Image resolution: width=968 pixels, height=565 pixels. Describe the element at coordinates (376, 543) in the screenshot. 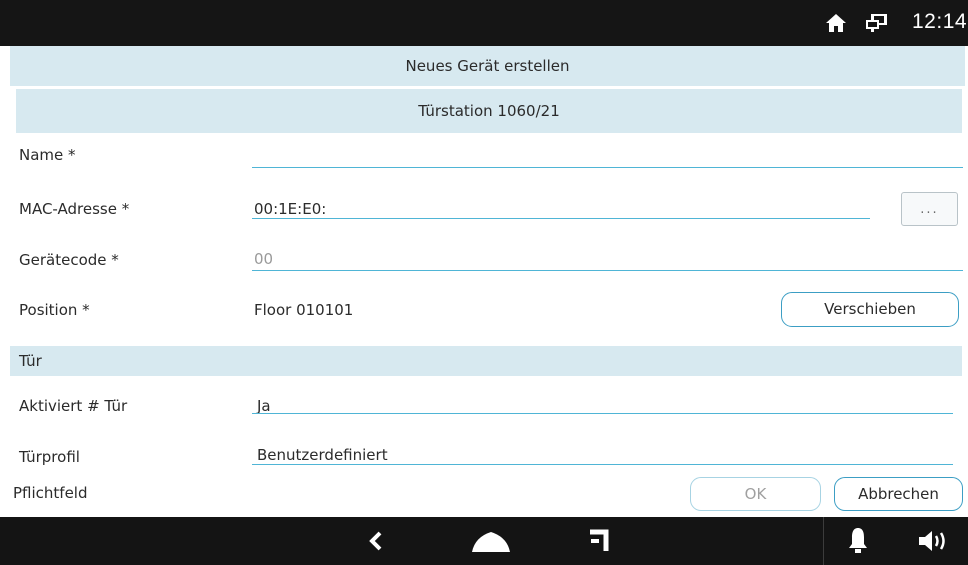

I see `back-icon` at that location.